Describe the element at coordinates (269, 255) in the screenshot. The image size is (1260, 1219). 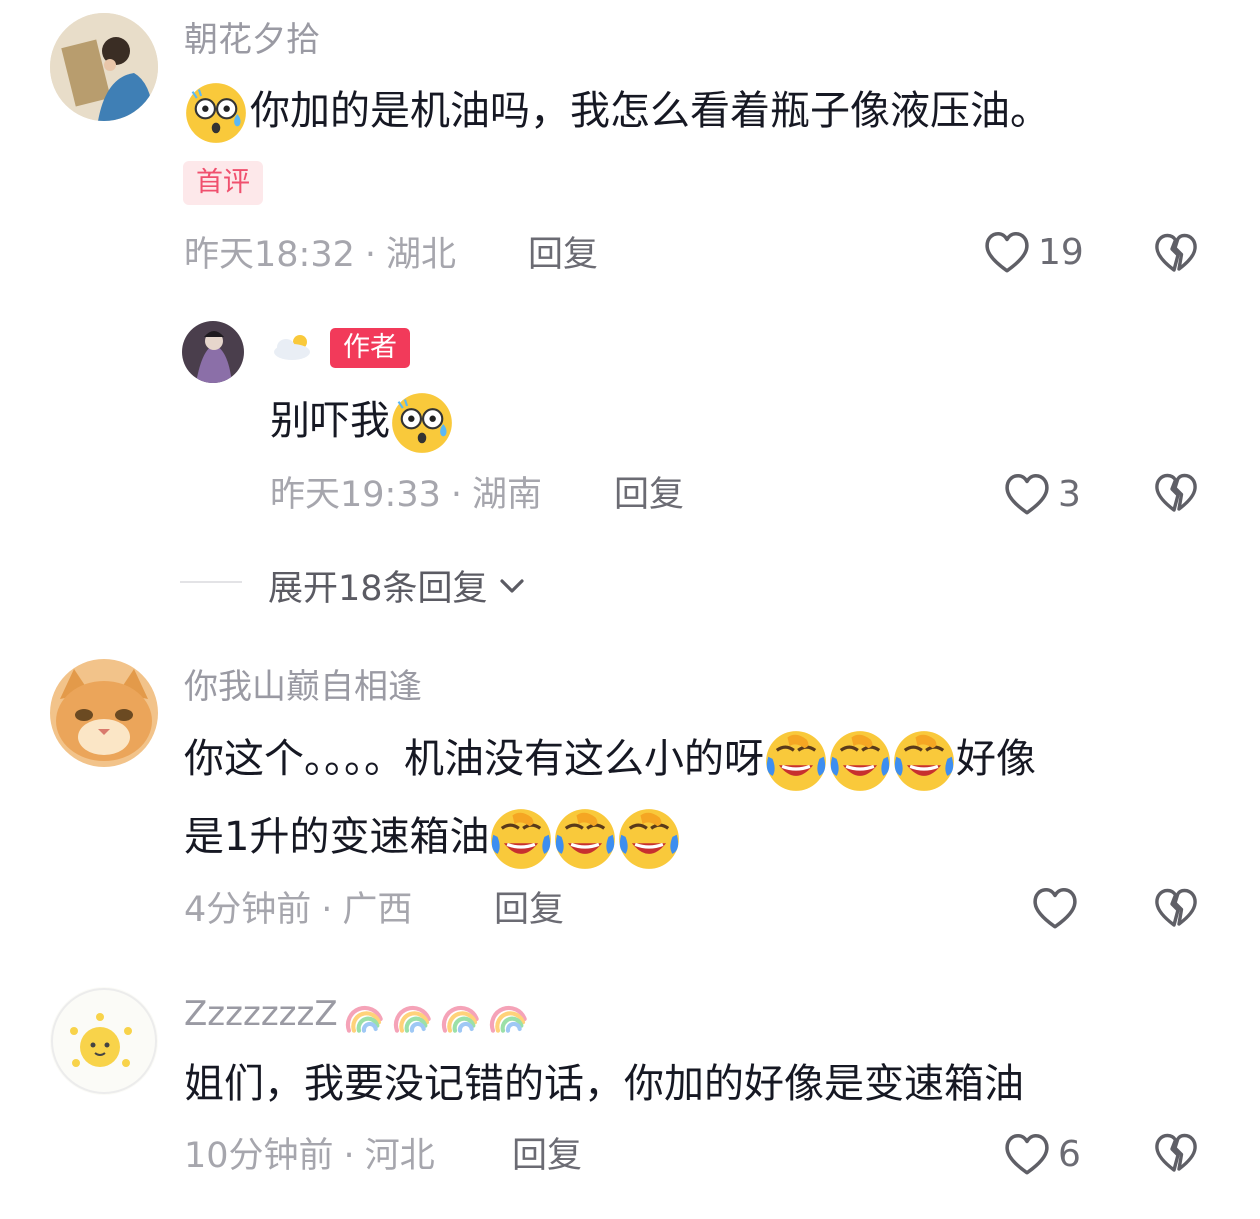
I see `comment-1-time: 昨天18:32` at that location.